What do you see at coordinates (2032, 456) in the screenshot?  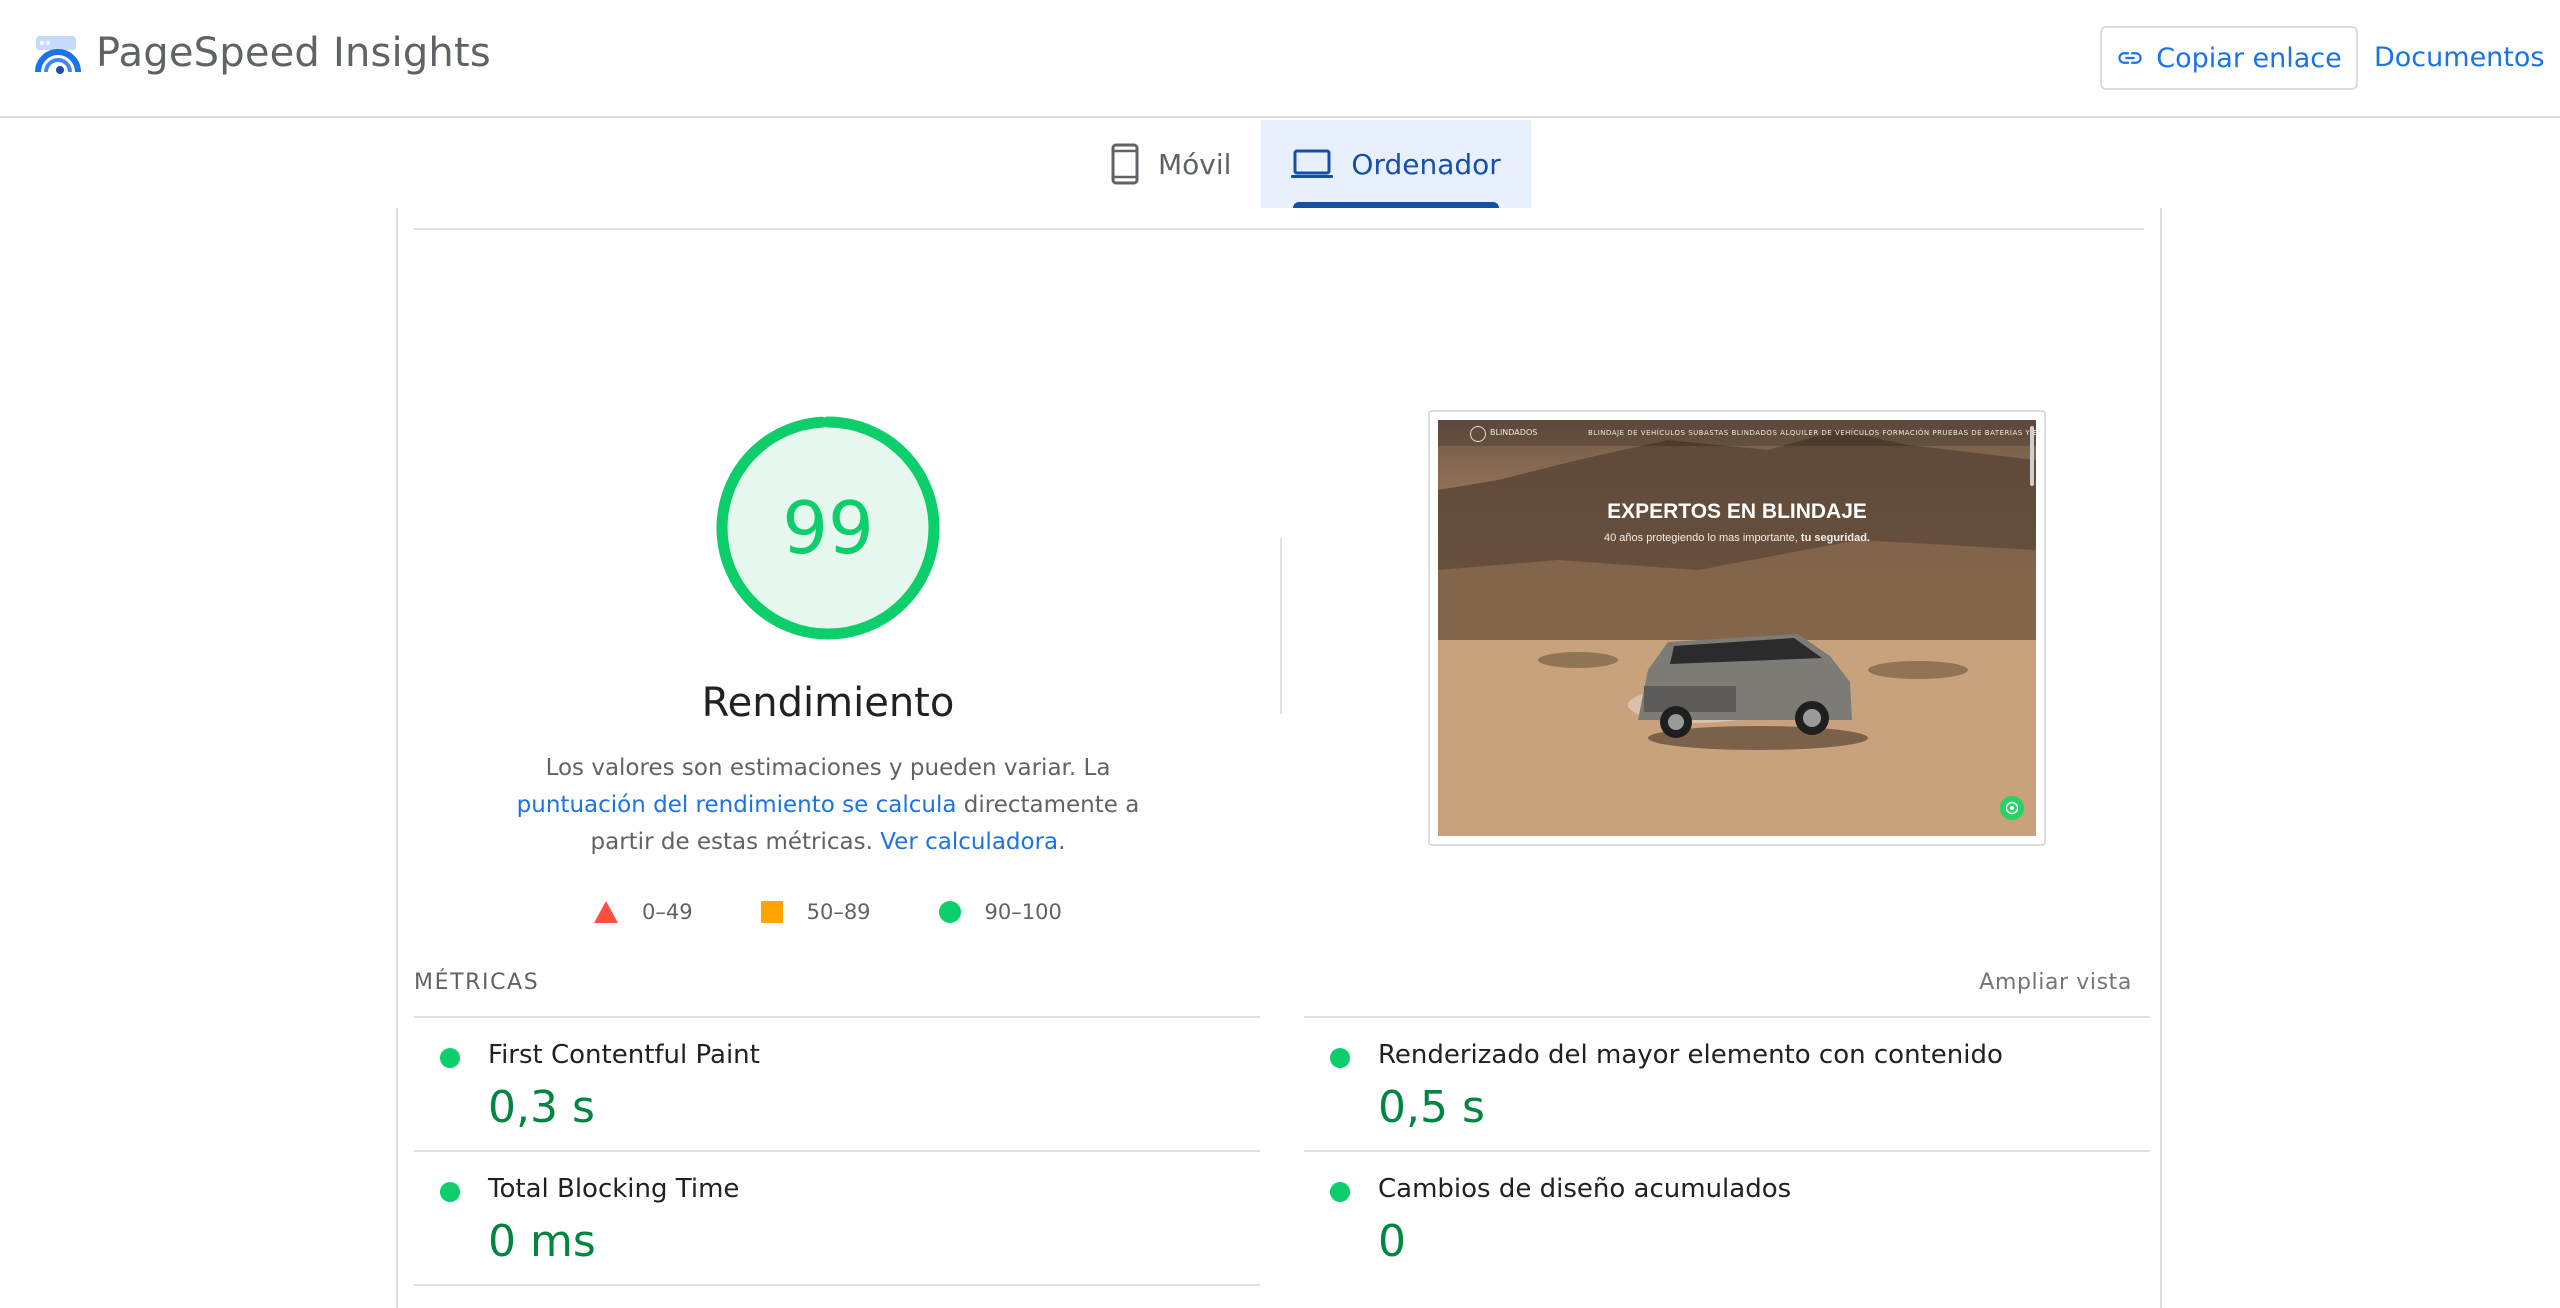 I see `screenshot-scrollbar` at bounding box center [2032, 456].